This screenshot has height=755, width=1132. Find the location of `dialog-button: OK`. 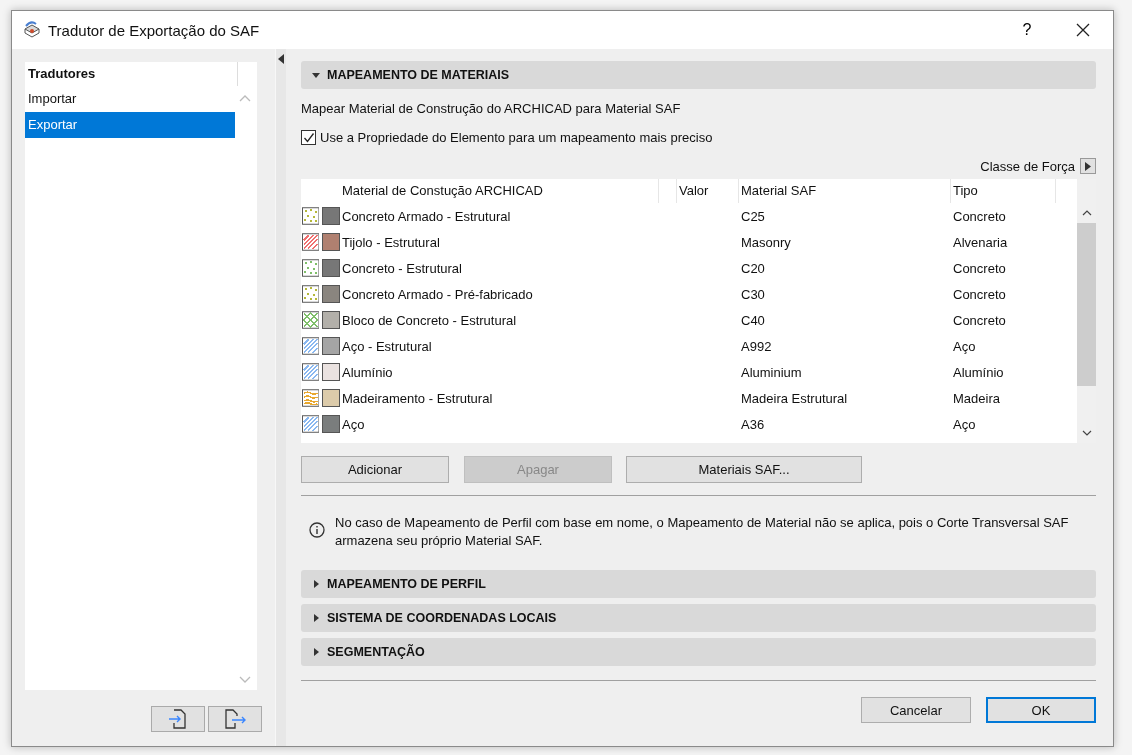

dialog-button: OK is located at coordinates (1041, 710).